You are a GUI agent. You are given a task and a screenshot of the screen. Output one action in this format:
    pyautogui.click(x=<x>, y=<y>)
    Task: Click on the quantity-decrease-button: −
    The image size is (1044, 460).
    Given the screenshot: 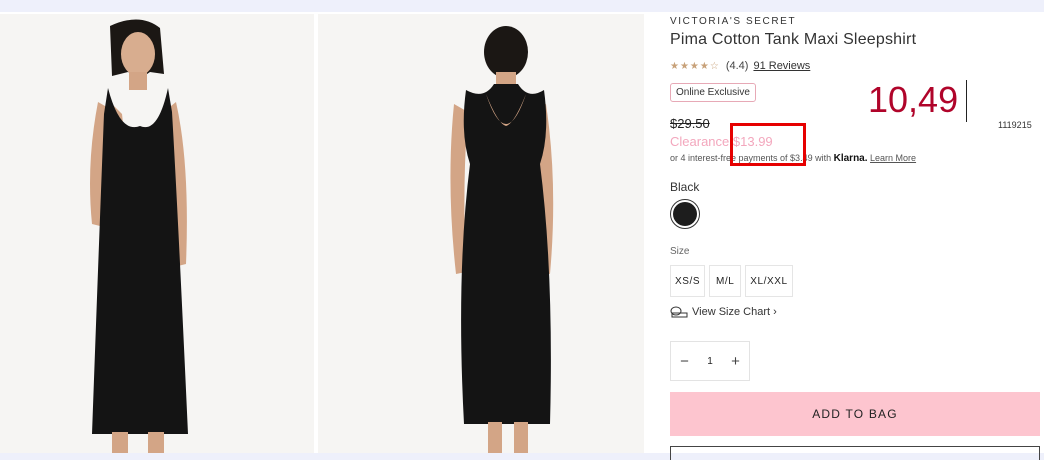 What is the action you would take?
    pyautogui.click(x=684, y=361)
    